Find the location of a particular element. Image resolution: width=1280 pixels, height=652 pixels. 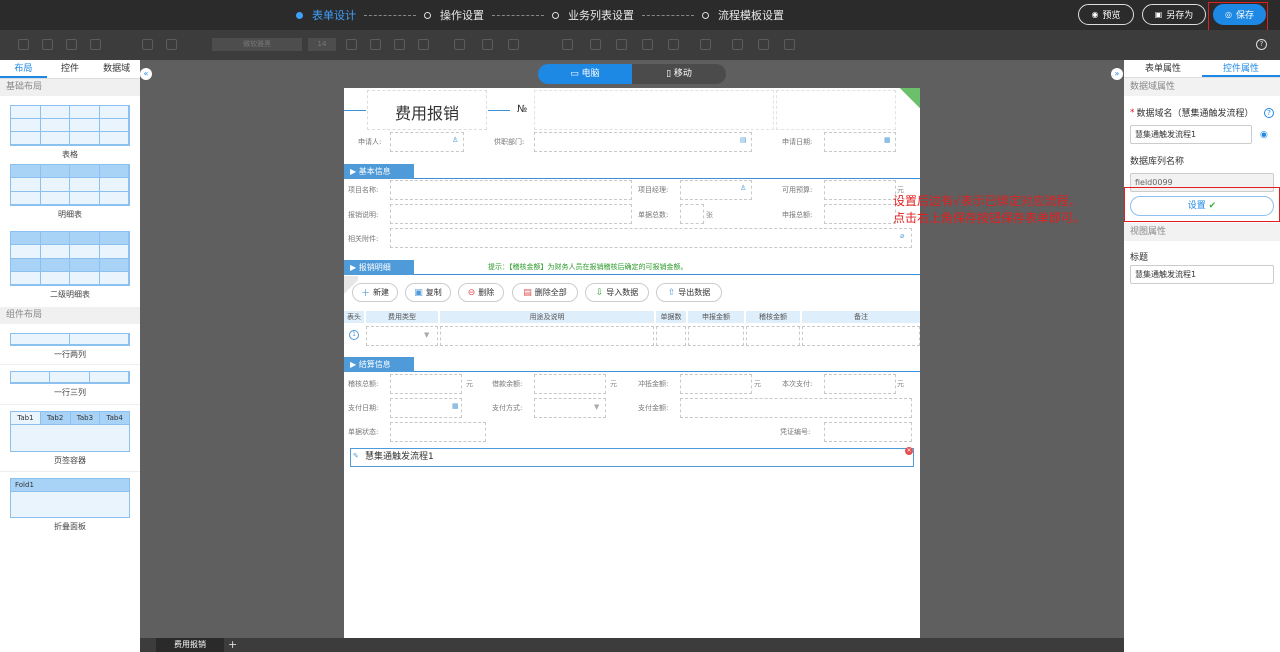

project-manager-label: 项目经理: is located at coordinates (653, 190).